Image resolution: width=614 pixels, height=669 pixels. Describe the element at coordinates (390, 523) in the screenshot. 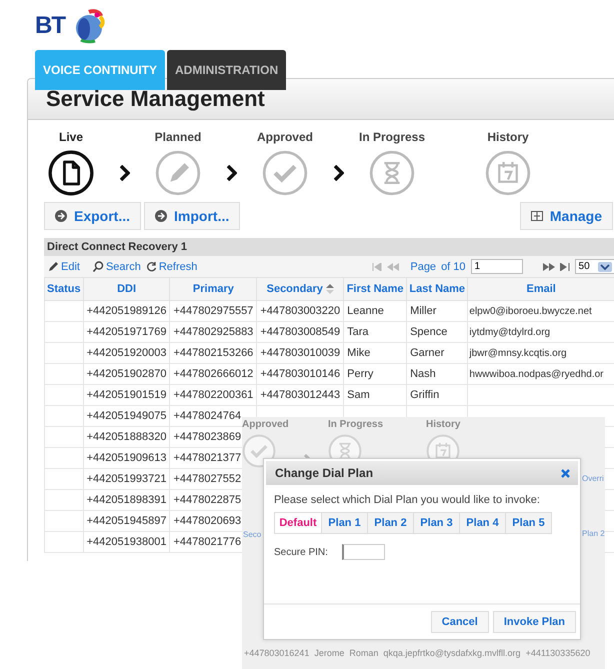

I see `plan-tab: Plan 2` at that location.